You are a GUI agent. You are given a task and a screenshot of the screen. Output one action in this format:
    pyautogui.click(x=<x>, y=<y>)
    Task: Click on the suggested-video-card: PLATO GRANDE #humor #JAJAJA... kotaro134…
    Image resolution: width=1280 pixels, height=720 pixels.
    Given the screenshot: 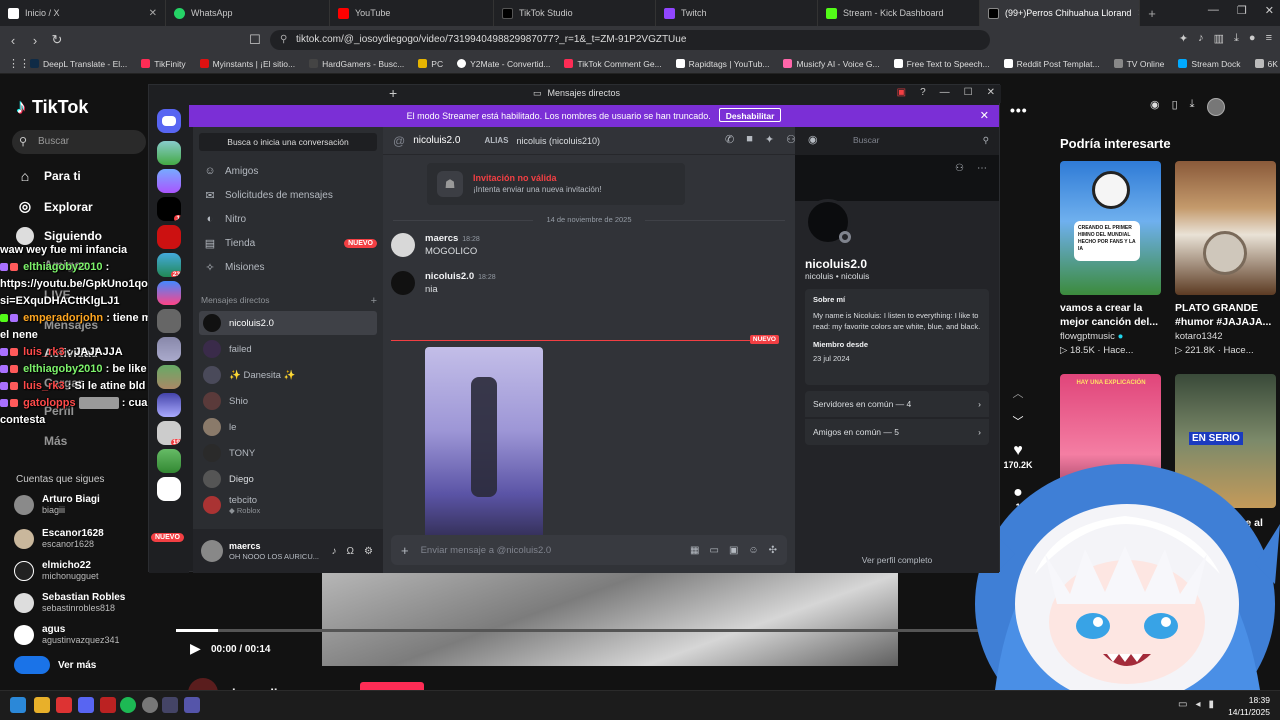 What is the action you would take?
    pyautogui.click(x=1225, y=258)
    